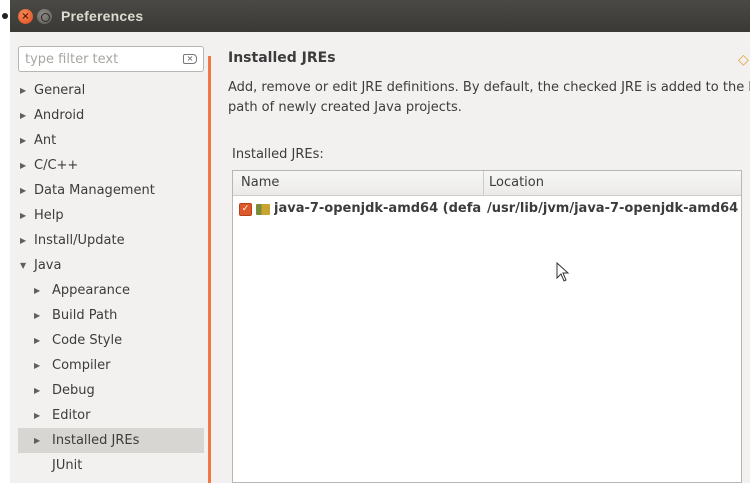 The height and width of the screenshot is (483, 750). What do you see at coordinates (209, 269) in the screenshot?
I see `sash-divider` at bounding box center [209, 269].